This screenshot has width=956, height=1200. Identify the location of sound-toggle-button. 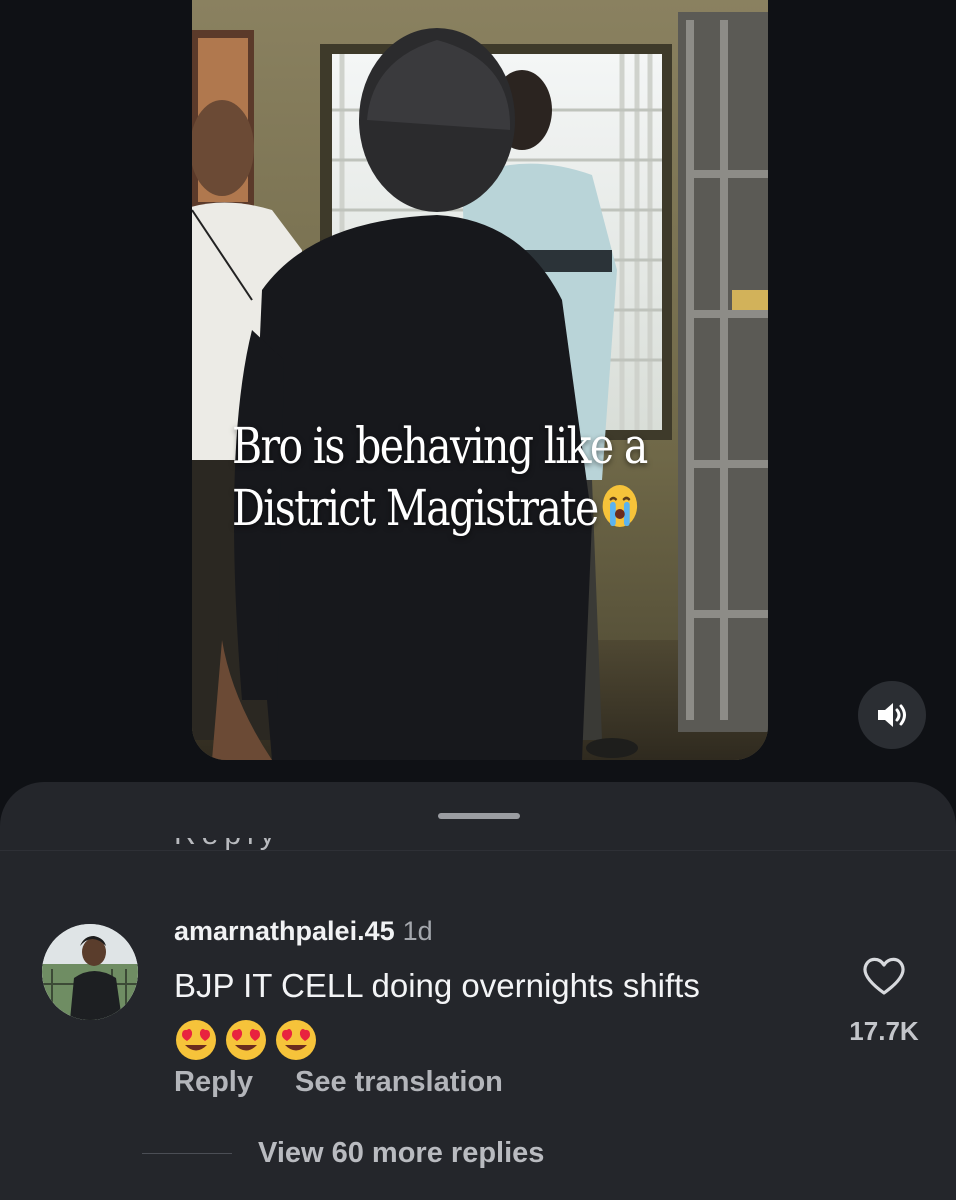
(892, 715).